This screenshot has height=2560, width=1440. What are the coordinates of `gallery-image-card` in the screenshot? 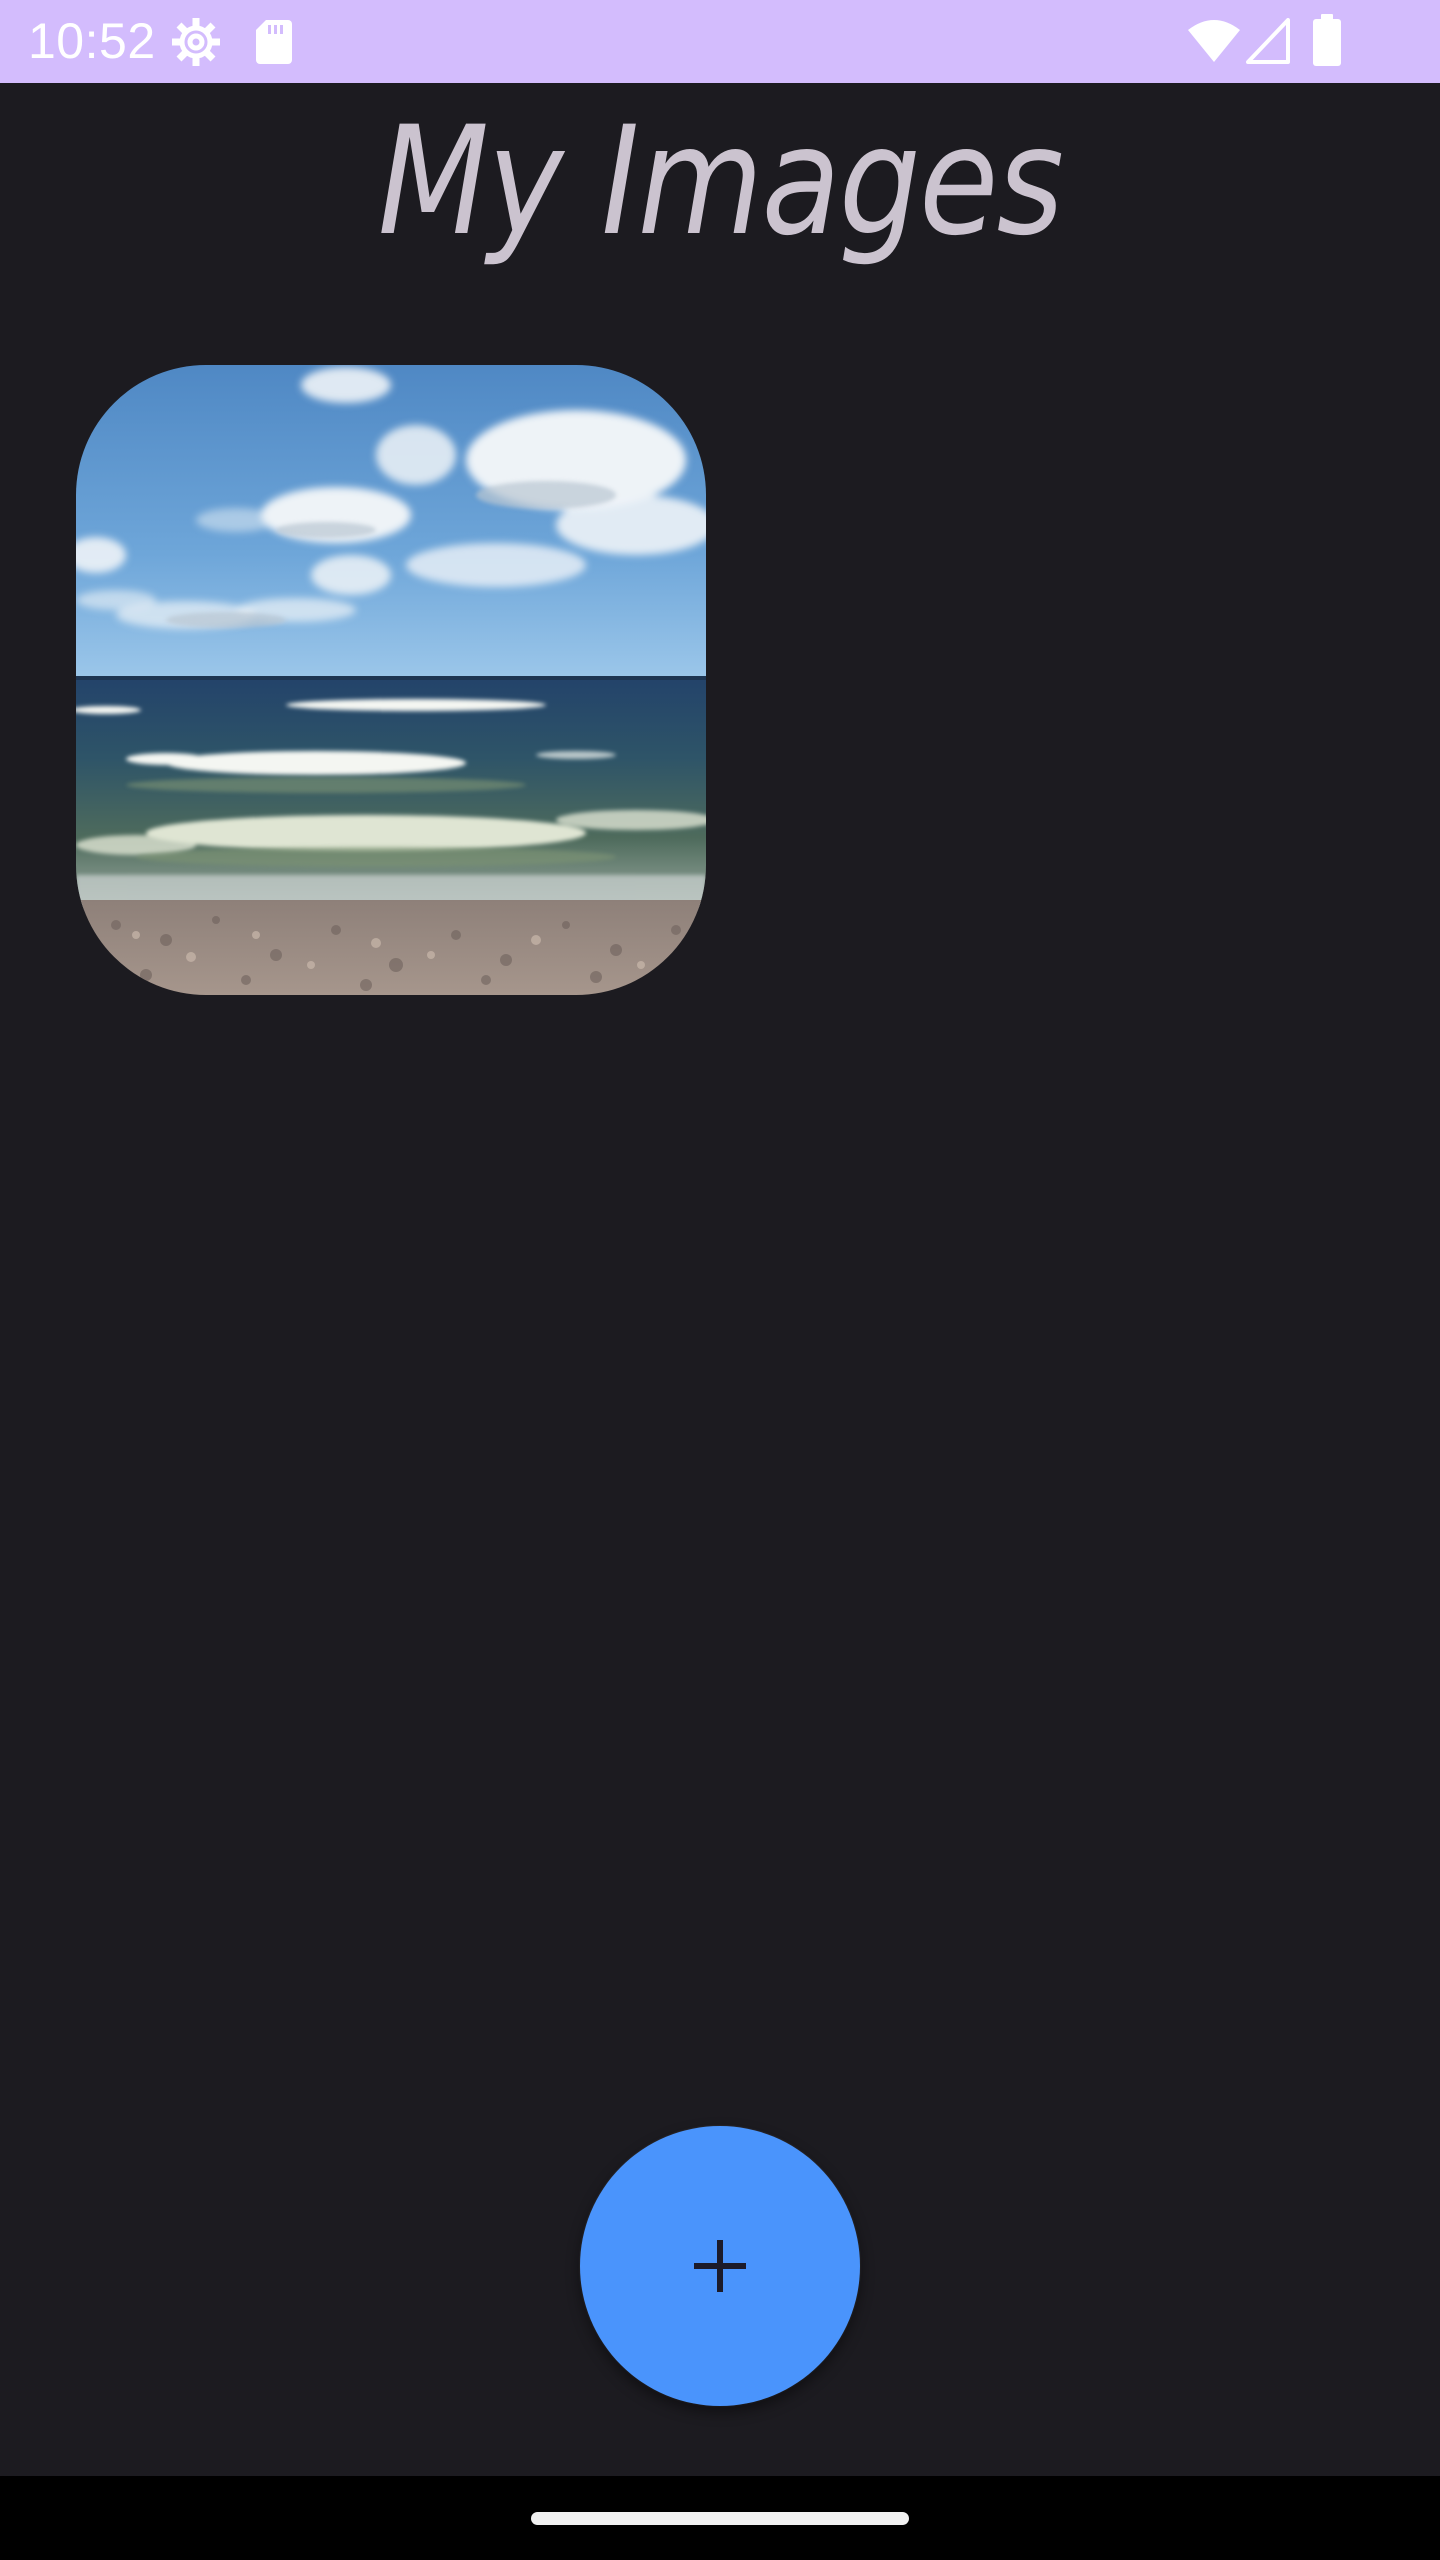 It's located at (391, 680).